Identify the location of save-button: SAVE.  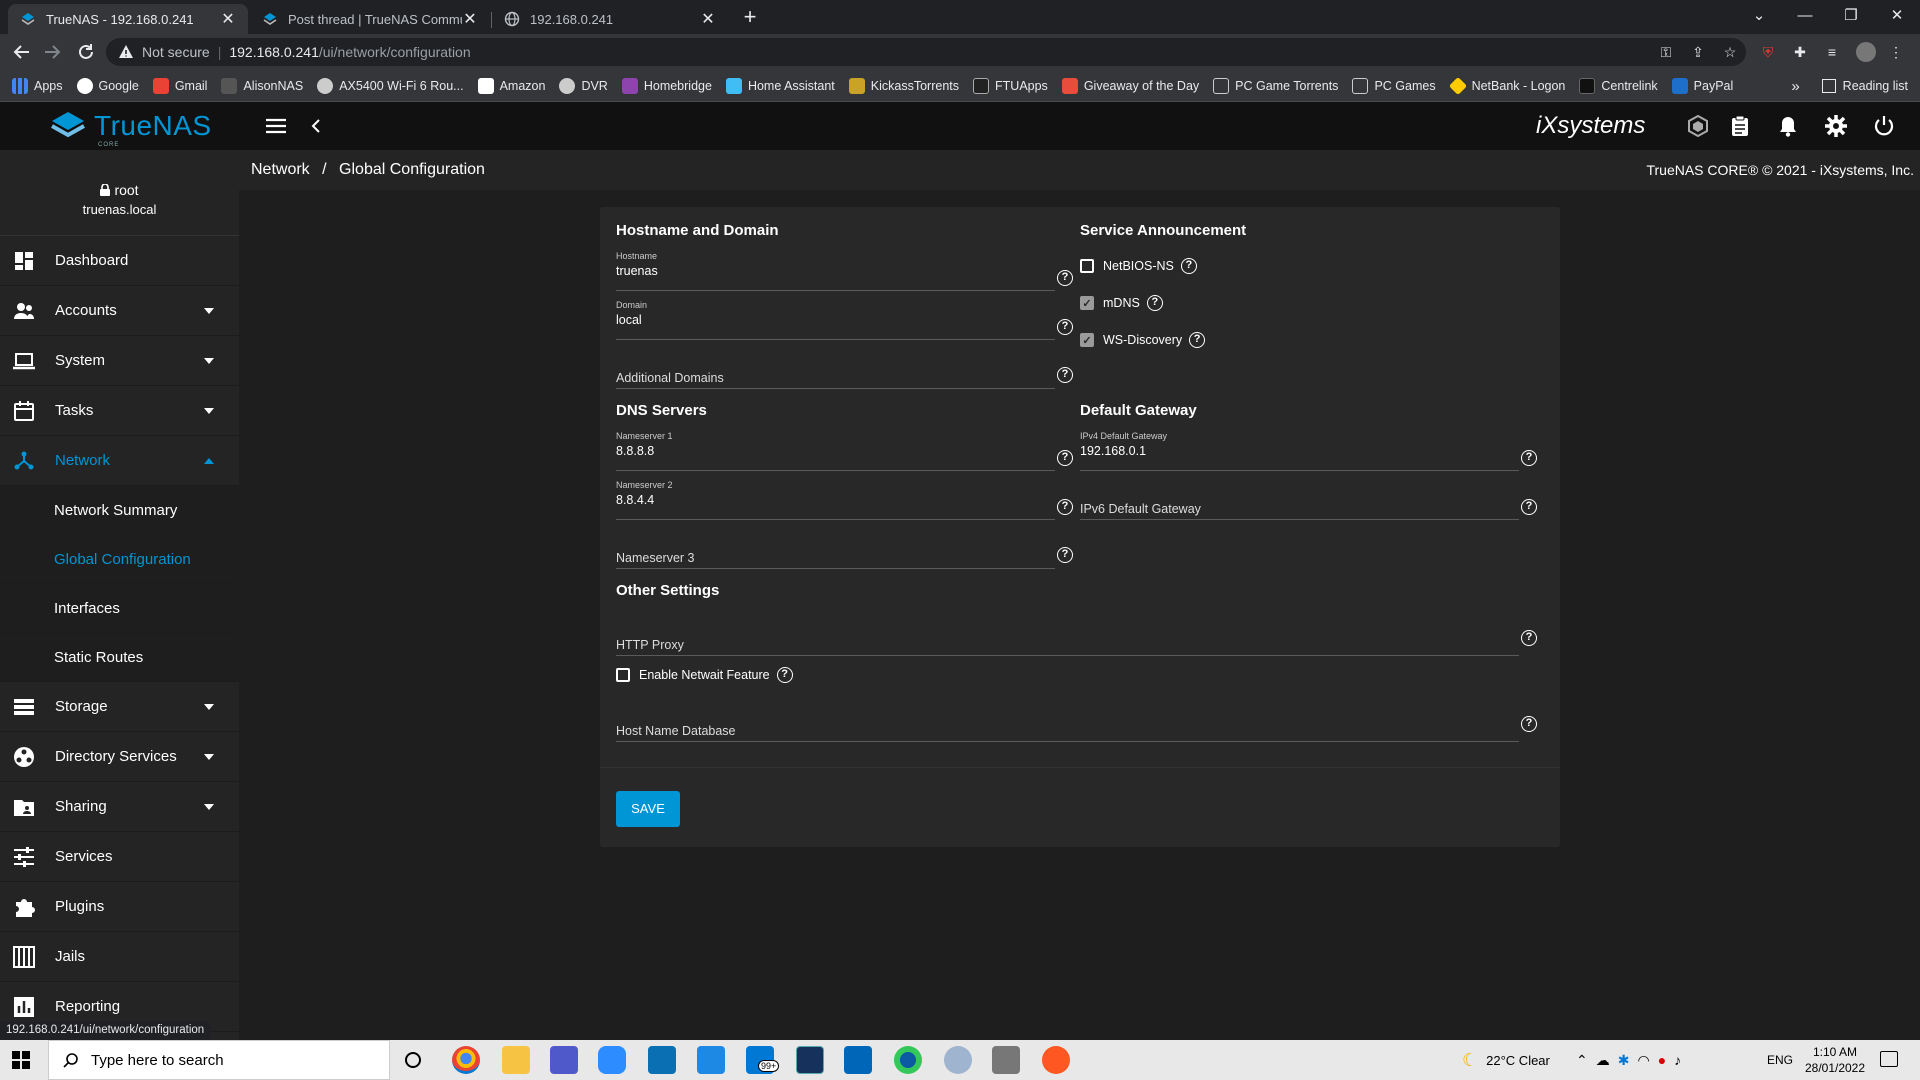
(648, 809).